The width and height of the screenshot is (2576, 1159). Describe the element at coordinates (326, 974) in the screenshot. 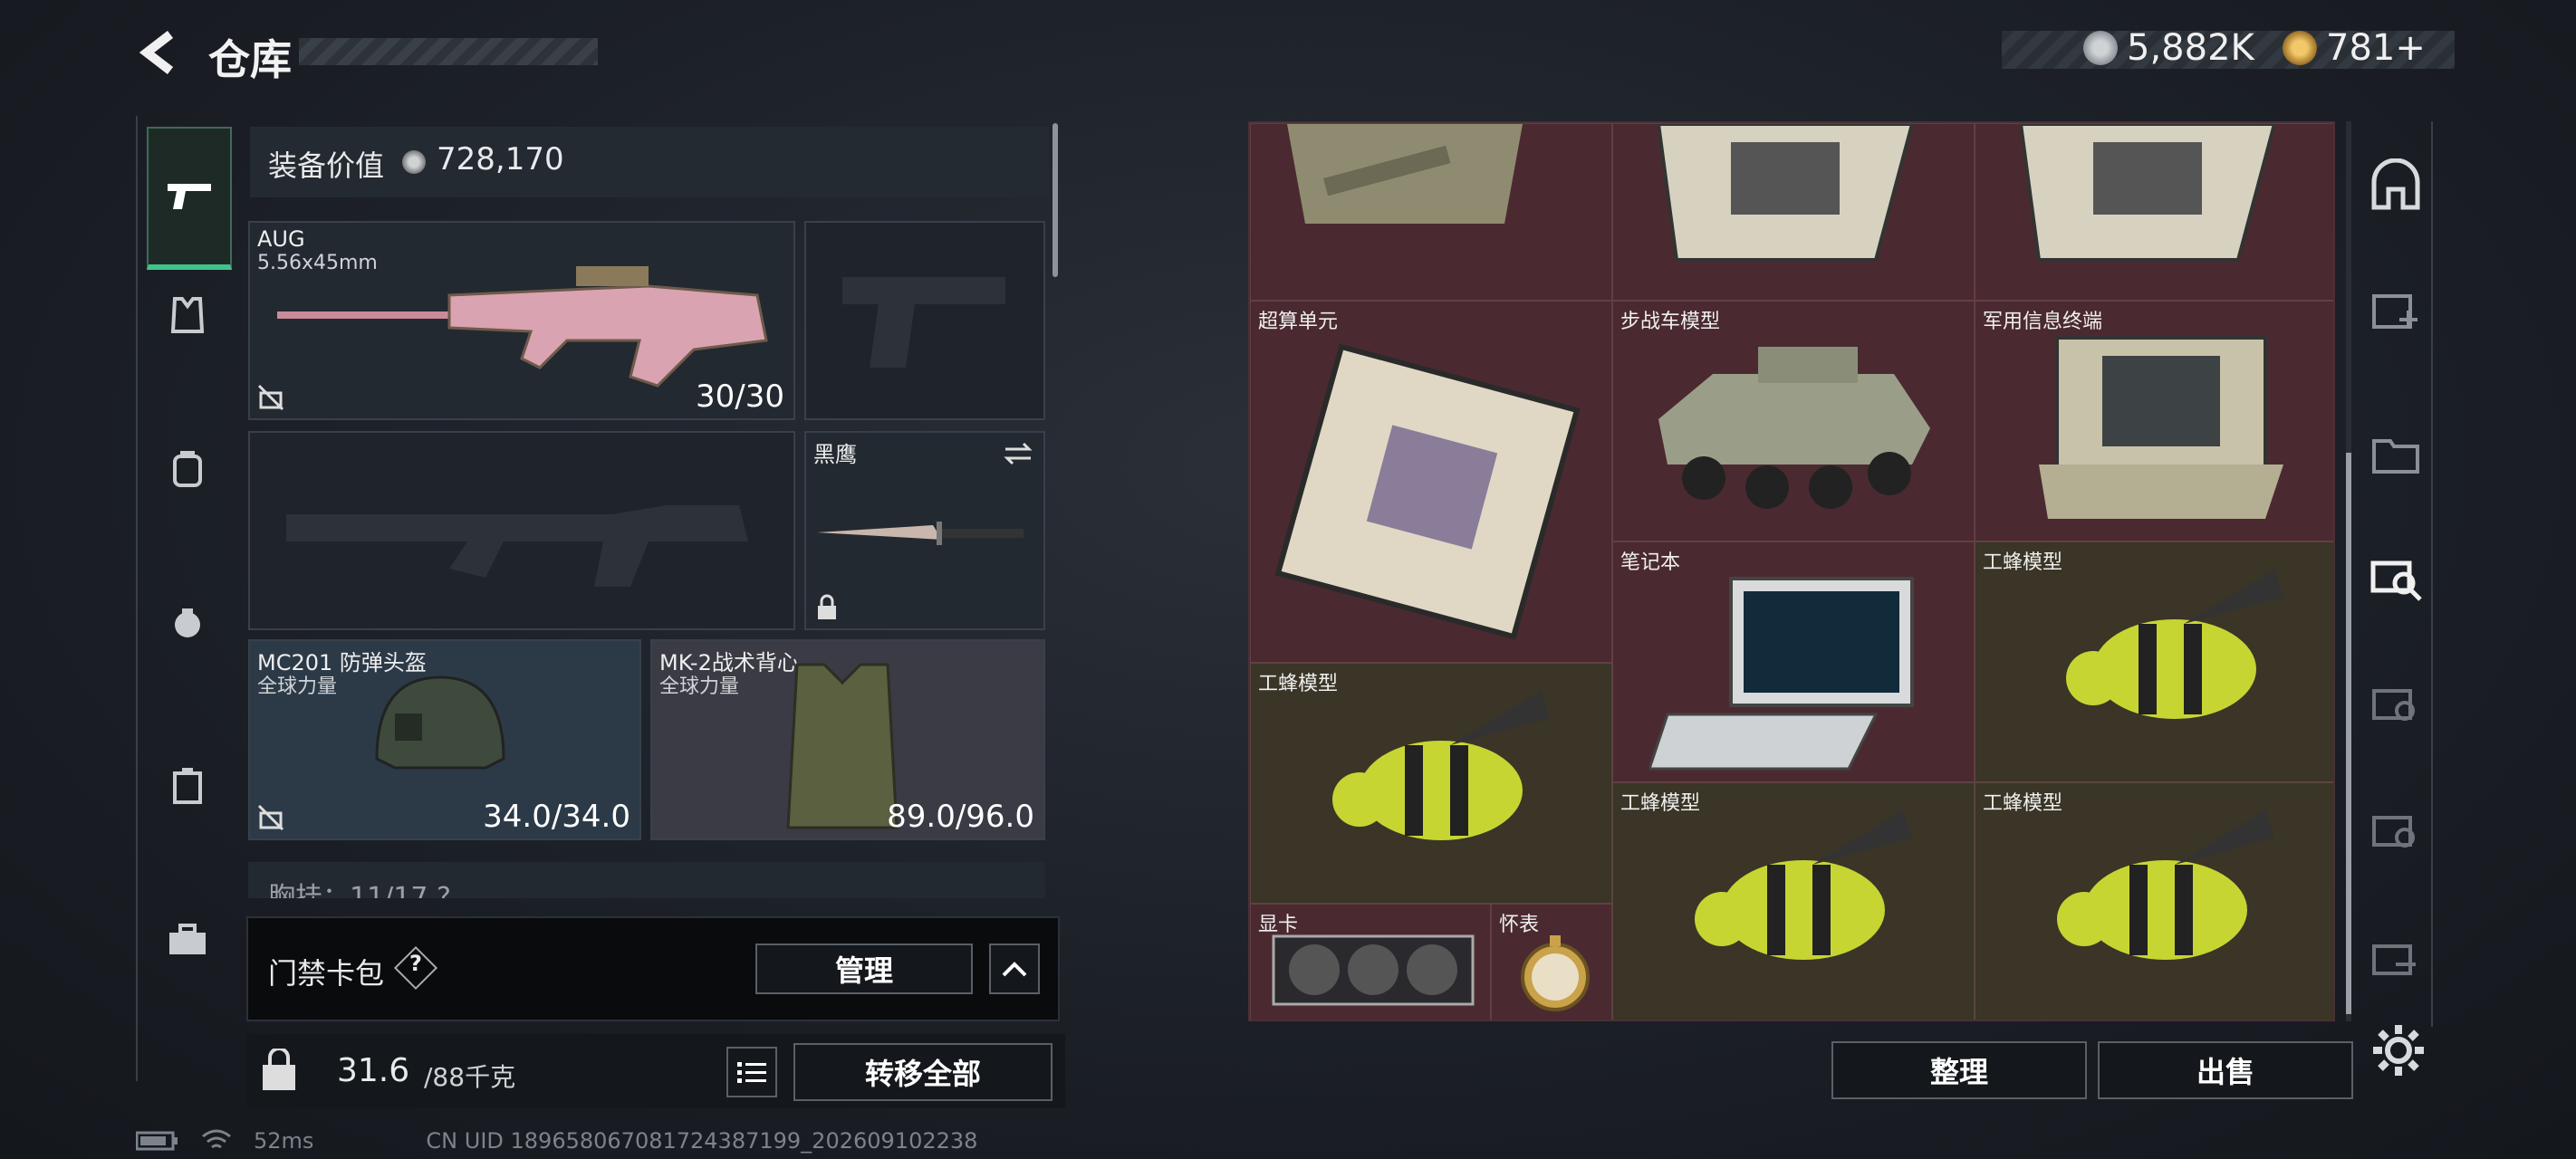

I see `keycard-label: 门禁卡包` at that location.